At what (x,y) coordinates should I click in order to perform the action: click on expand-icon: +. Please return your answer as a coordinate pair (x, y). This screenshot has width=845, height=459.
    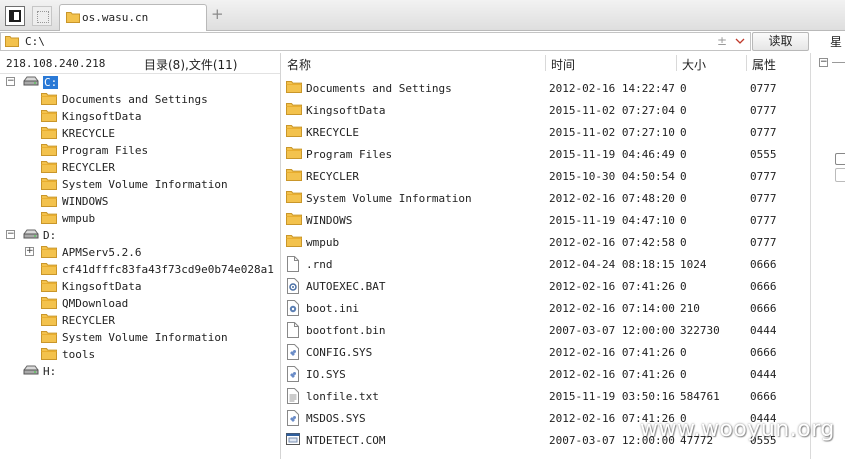
    Looking at the image, I should click on (29, 251).